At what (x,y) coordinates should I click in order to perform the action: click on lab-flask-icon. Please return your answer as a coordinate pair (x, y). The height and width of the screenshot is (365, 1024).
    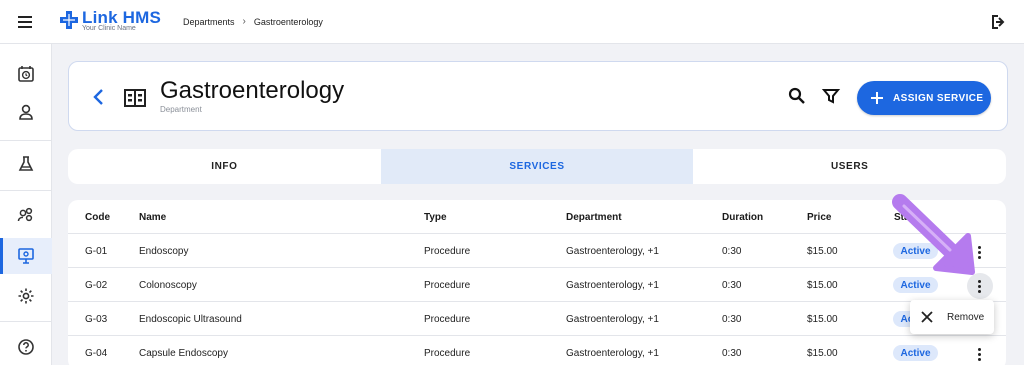
    Looking at the image, I should click on (26, 163).